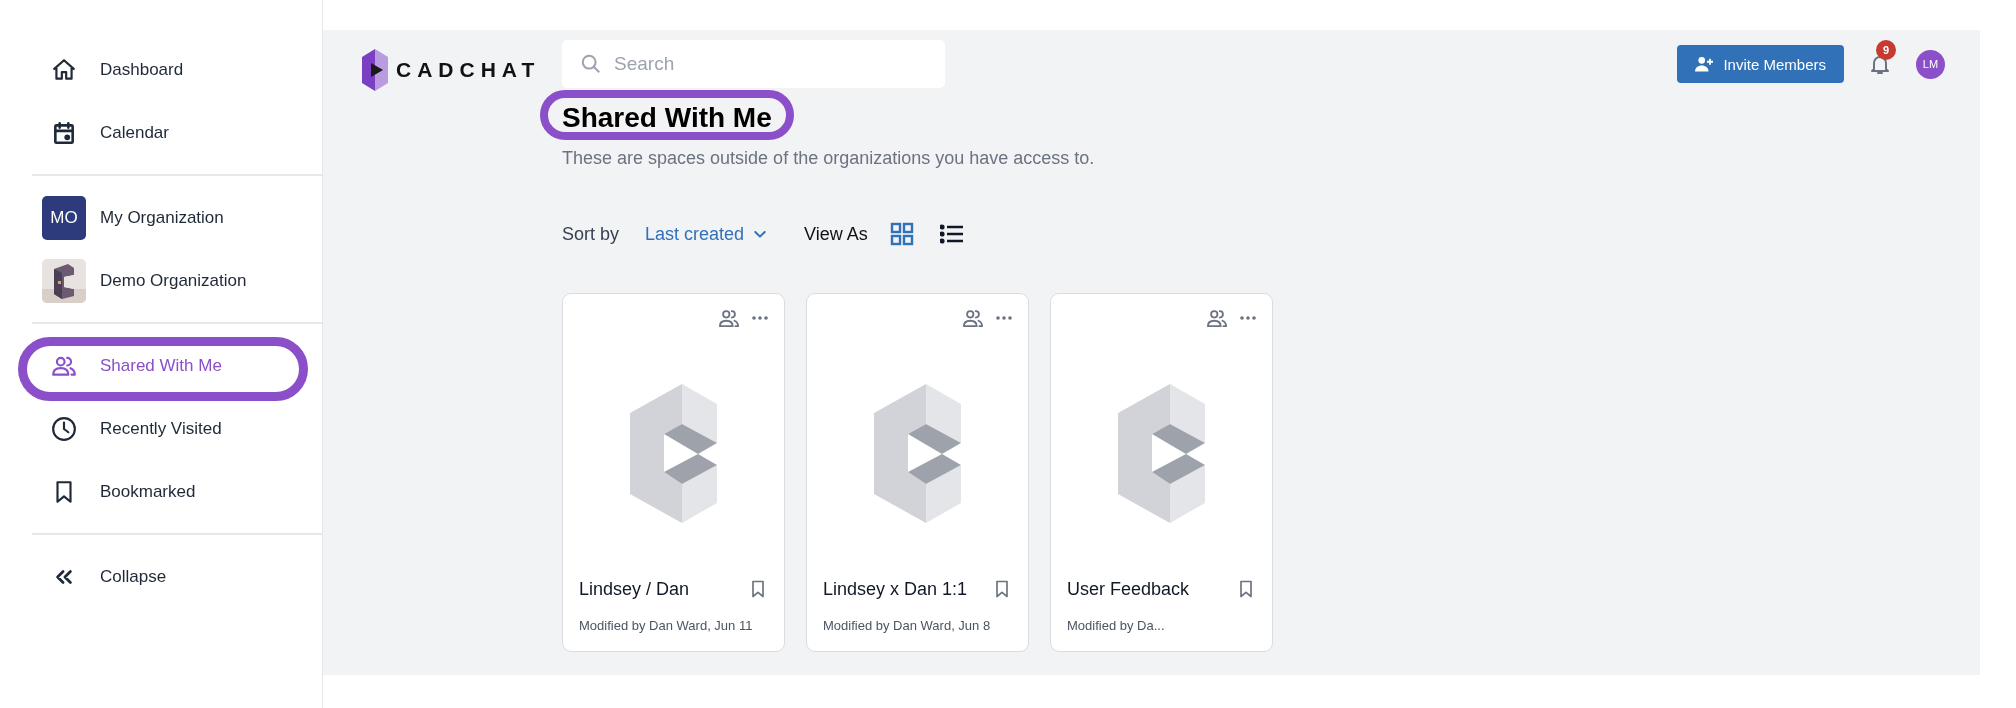 The image size is (2016, 708). I want to click on sidebar-item: Demo Organization, so click(182, 280).